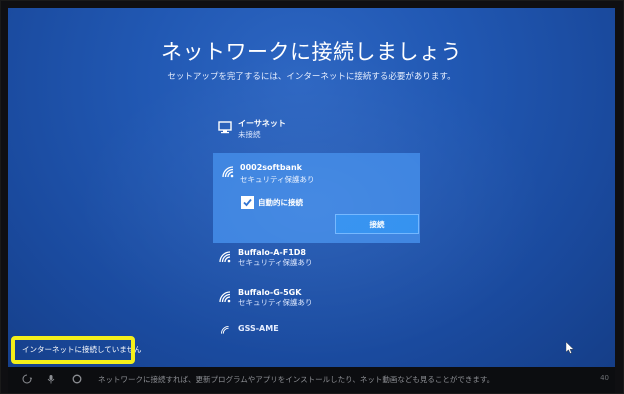 The width and height of the screenshot is (624, 394). What do you see at coordinates (316, 198) in the screenshot?
I see `network-item-selected: 0002softbank セキュリティ保護あり 自動的に接続 接続` at bounding box center [316, 198].